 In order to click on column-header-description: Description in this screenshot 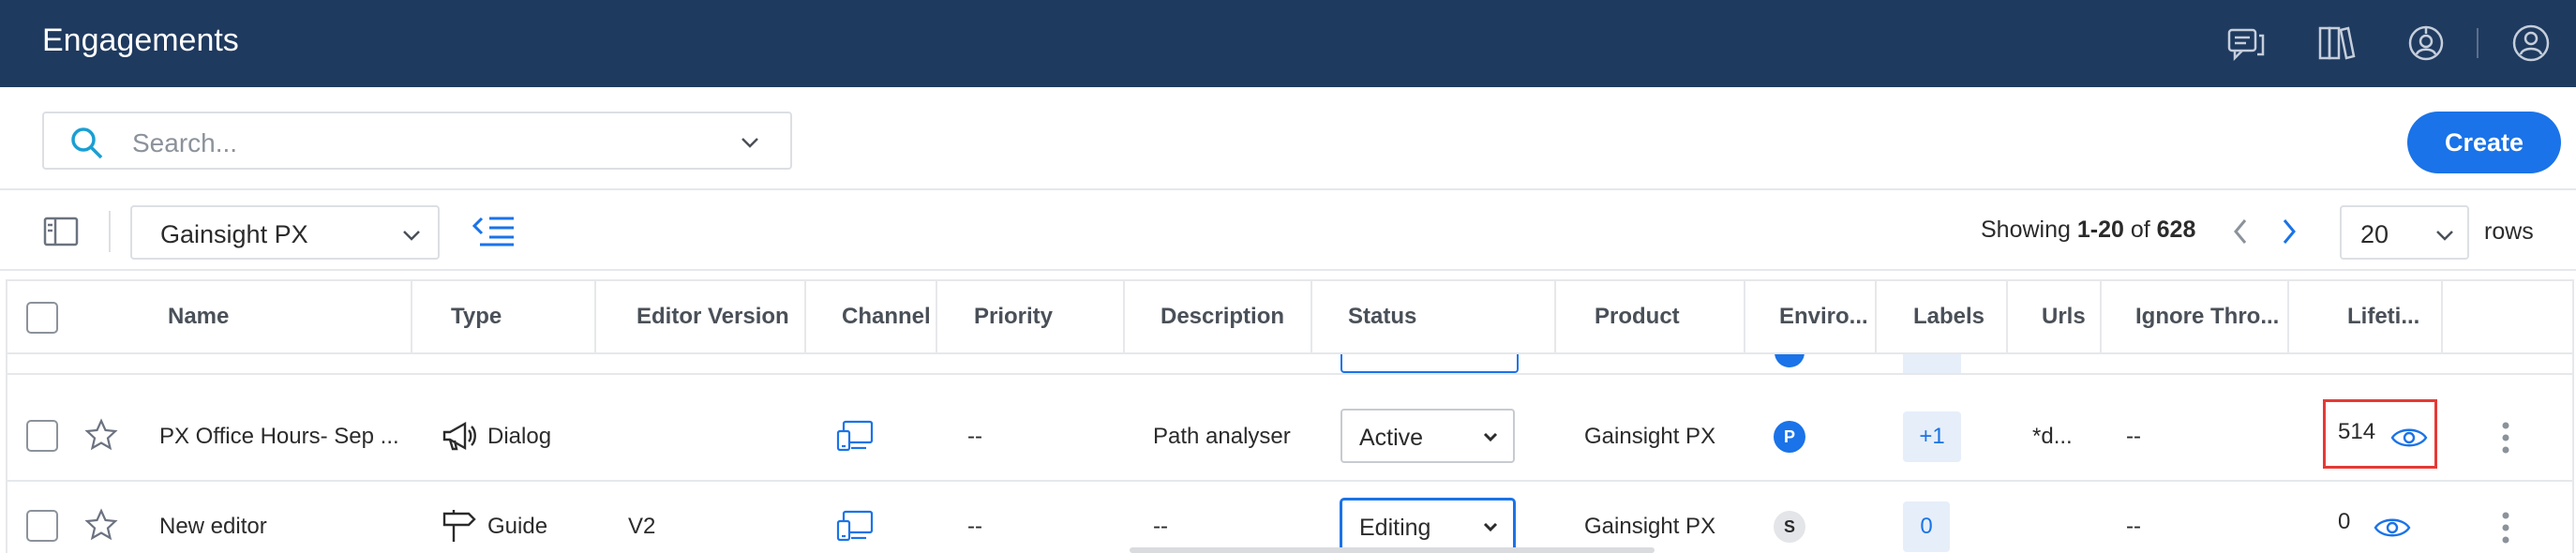, I will do `click(1222, 317)`.